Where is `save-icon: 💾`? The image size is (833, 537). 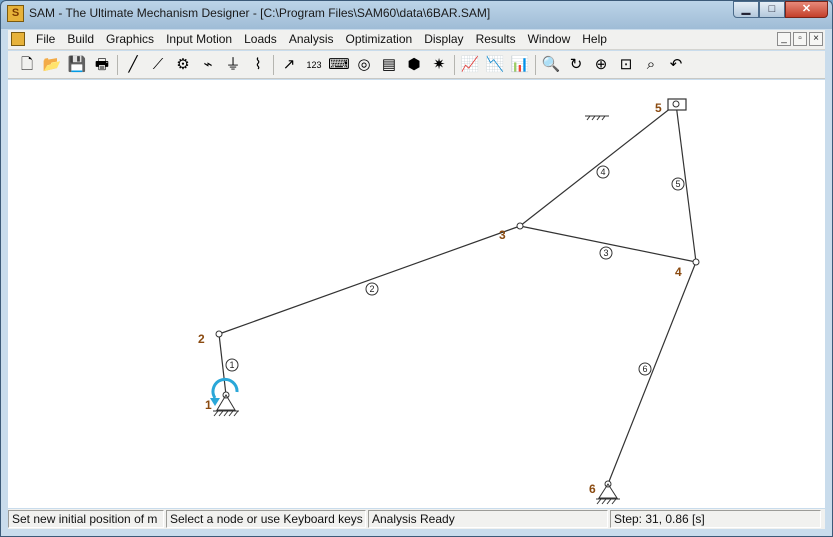 save-icon: 💾 is located at coordinates (77, 65).